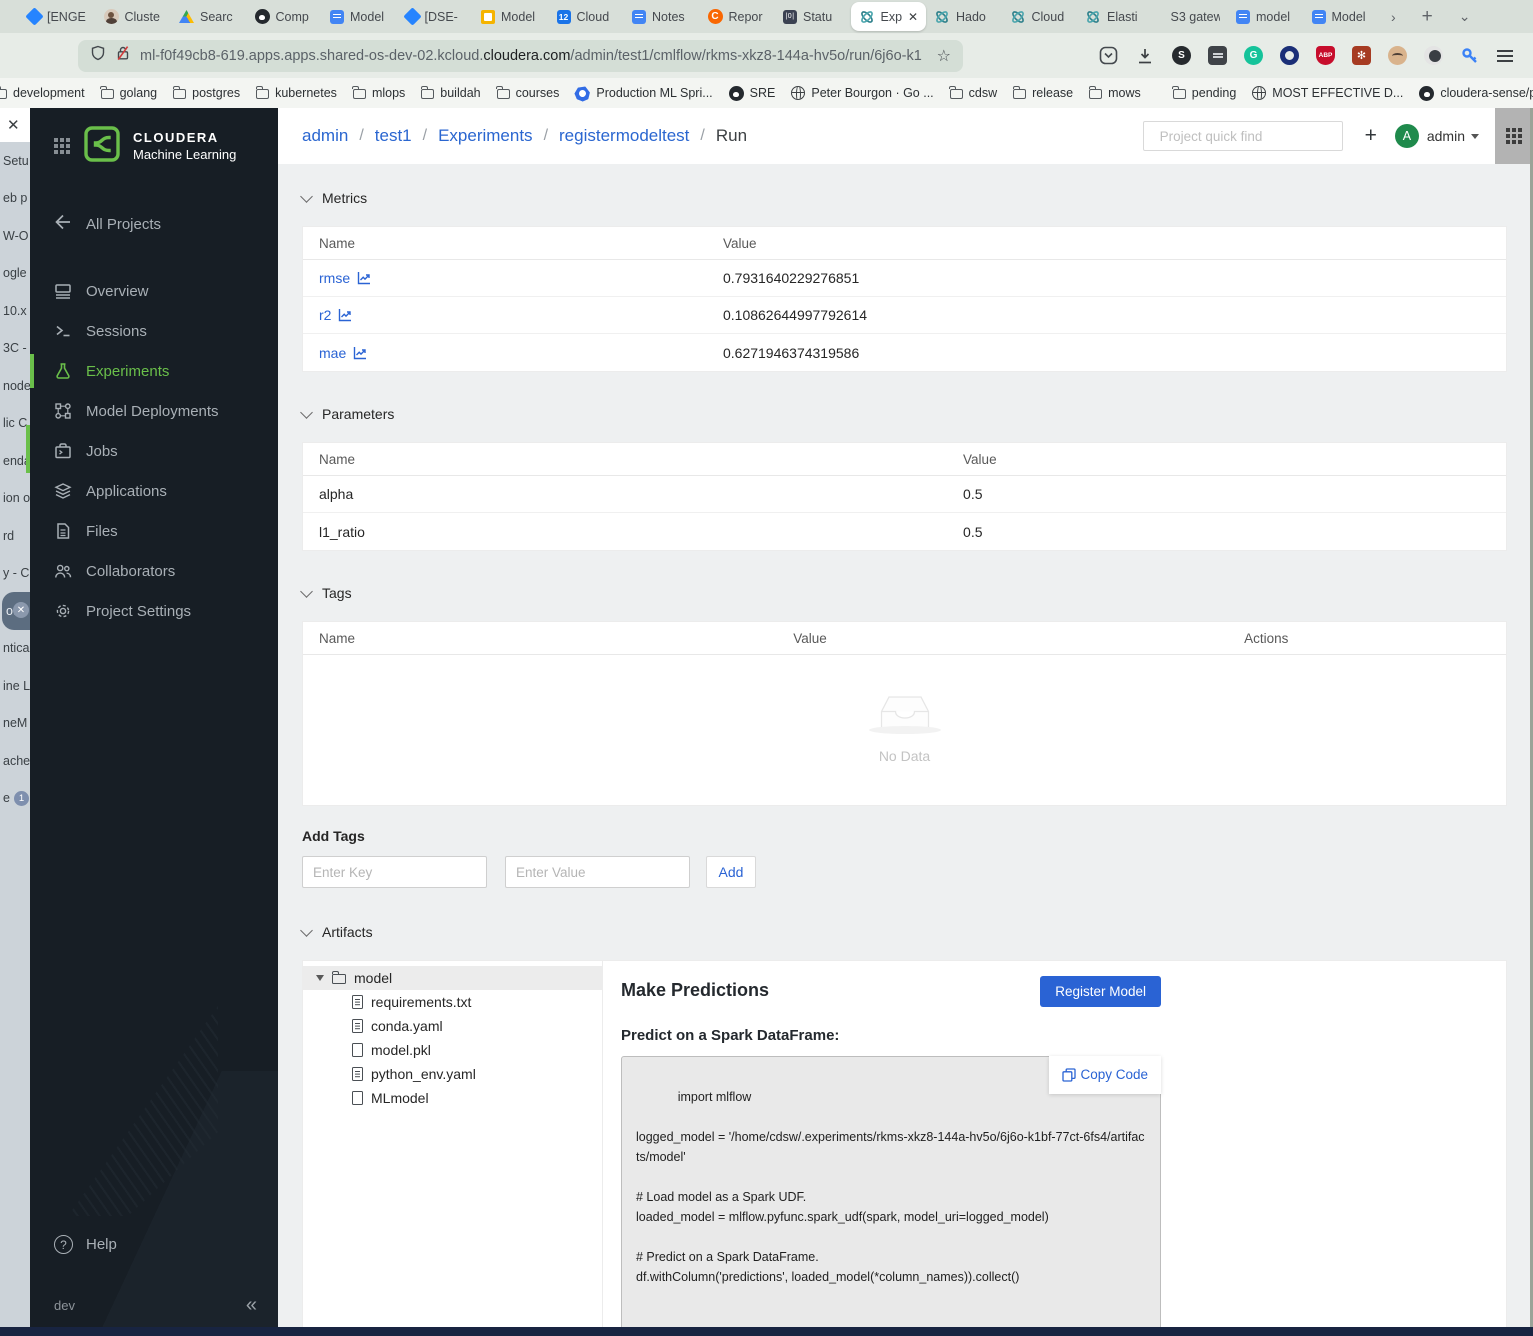 The height and width of the screenshot is (1336, 1533). I want to click on browser-tab: Searc, so click(209, 16).